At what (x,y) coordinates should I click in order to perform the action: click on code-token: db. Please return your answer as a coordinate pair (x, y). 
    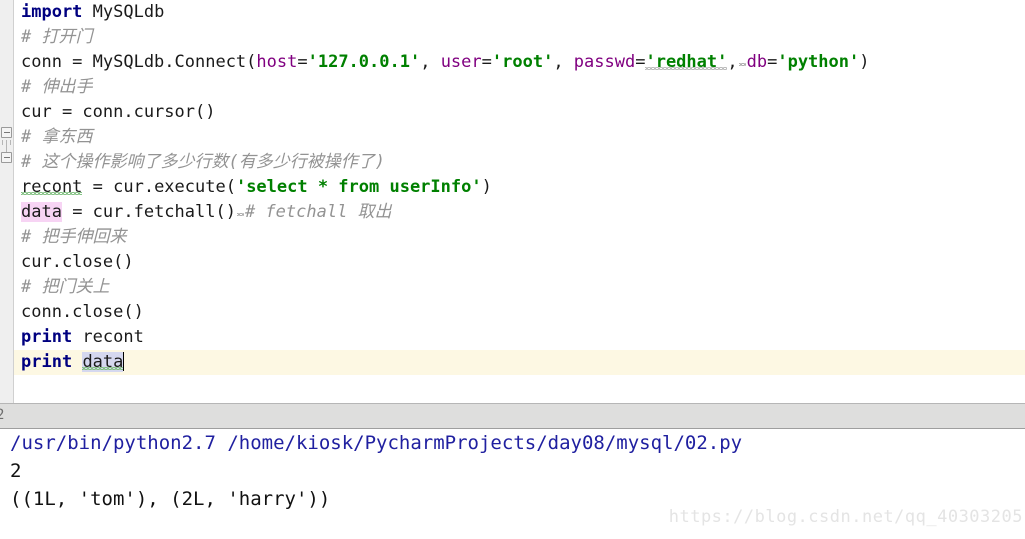
    Looking at the image, I should click on (757, 62).